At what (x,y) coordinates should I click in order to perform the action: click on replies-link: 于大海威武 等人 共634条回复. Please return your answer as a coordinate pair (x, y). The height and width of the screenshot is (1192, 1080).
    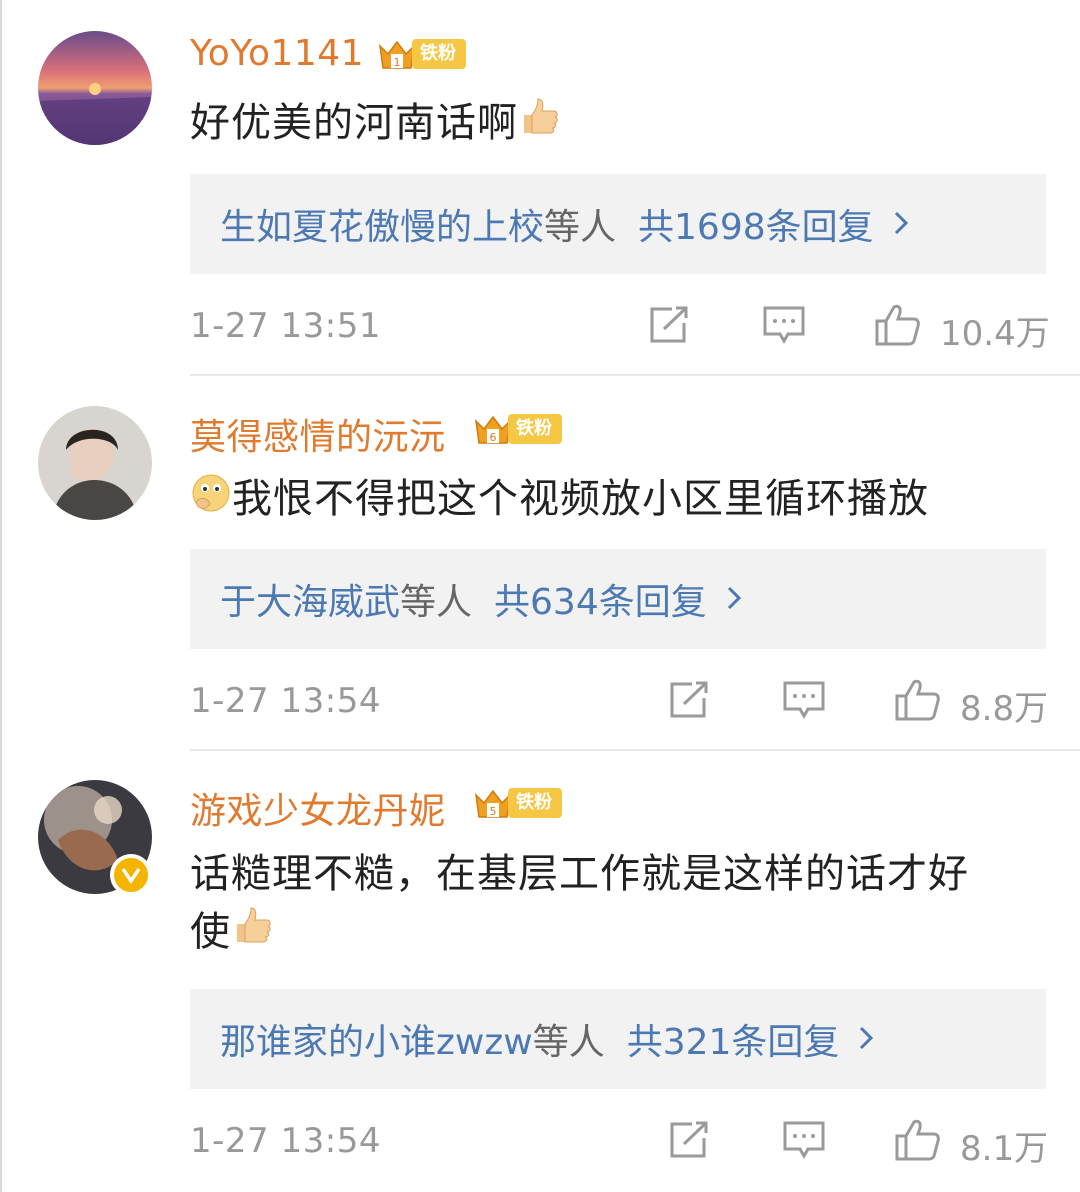
    Looking at the image, I should click on (618, 599).